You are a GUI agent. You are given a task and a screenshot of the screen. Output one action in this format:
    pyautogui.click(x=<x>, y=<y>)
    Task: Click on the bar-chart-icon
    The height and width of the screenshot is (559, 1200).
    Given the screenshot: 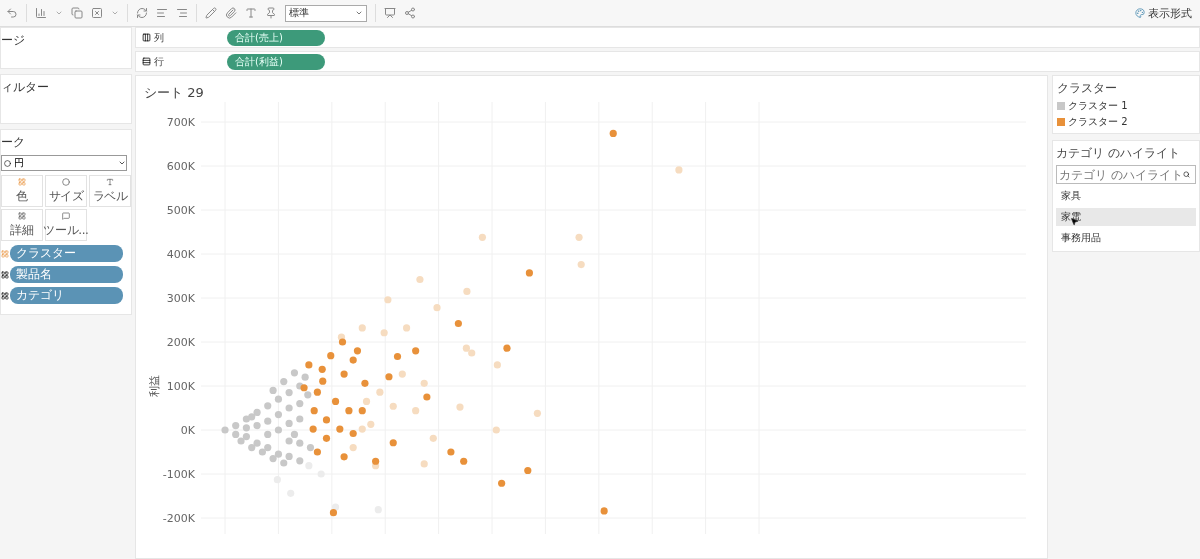 What is the action you would take?
    pyautogui.click(x=41, y=13)
    